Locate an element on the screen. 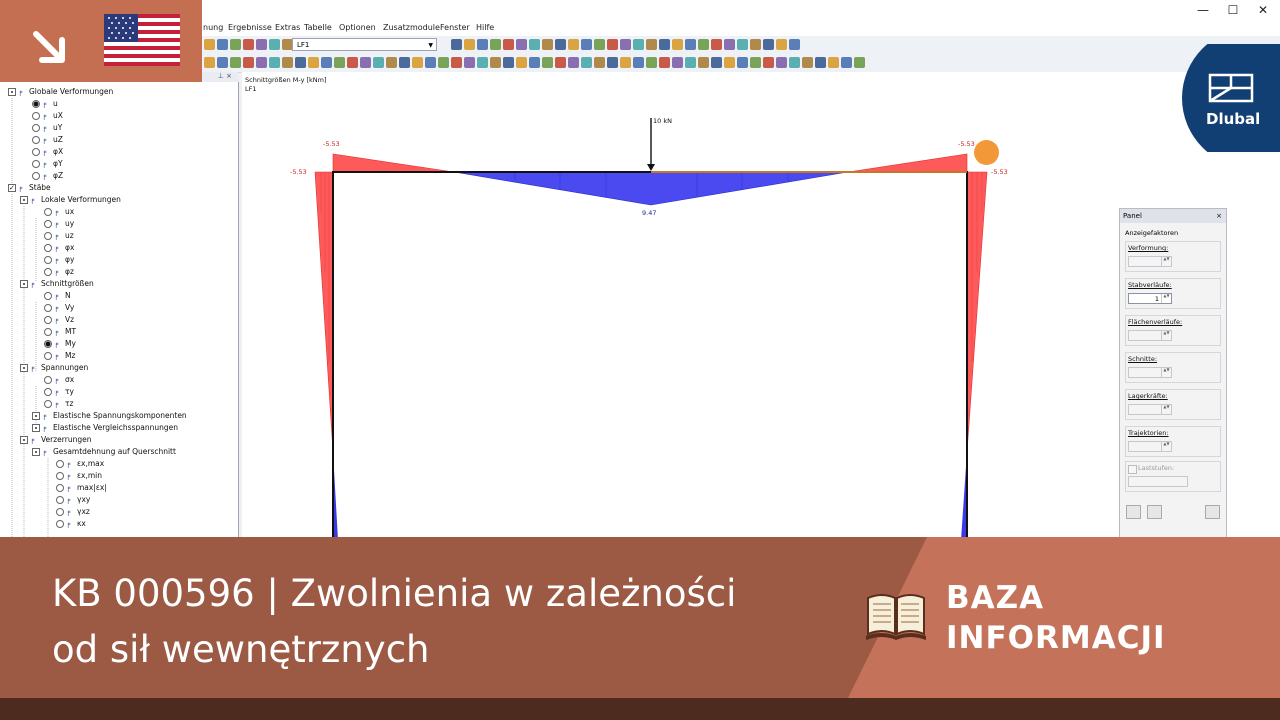 The height and width of the screenshot is (720, 1280). checkbox: ✓ is located at coordinates (12, 188).